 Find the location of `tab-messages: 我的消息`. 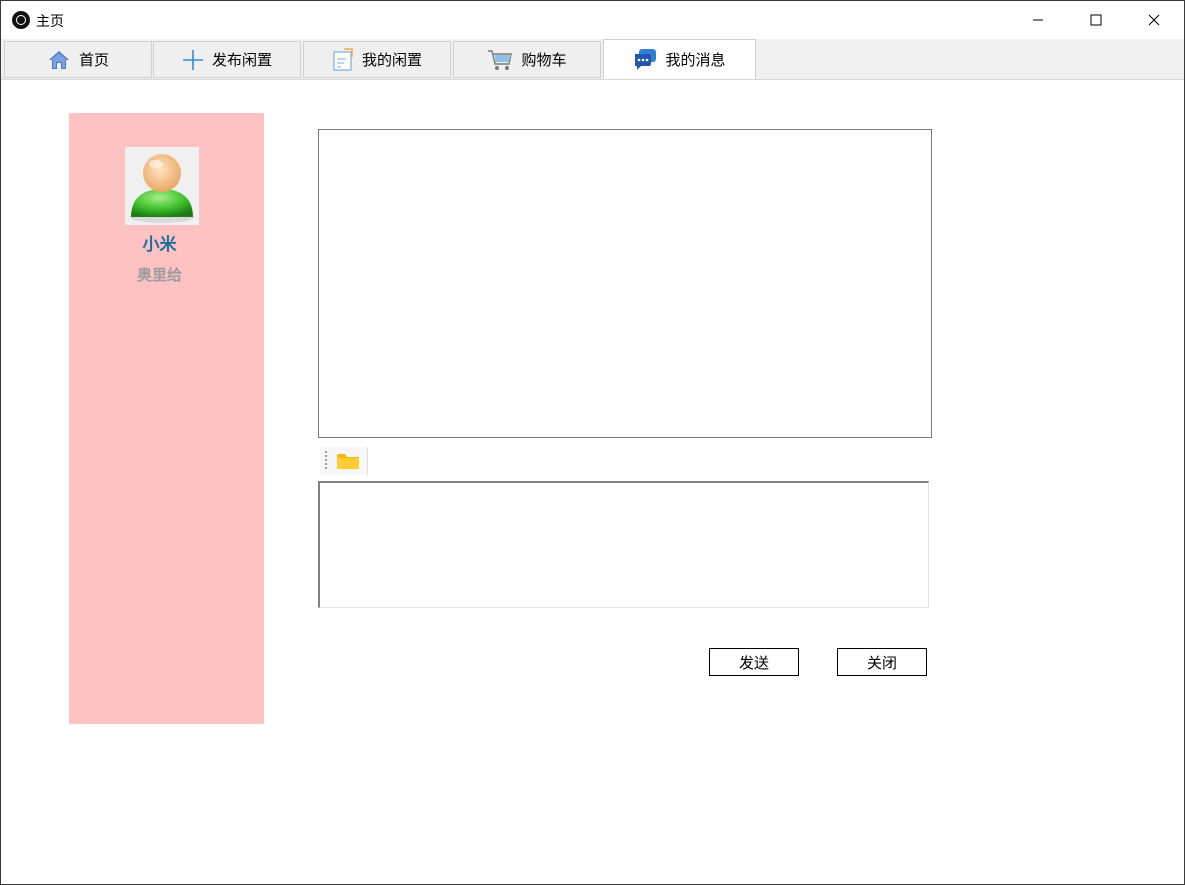

tab-messages: 我的消息 is located at coordinates (679, 59).